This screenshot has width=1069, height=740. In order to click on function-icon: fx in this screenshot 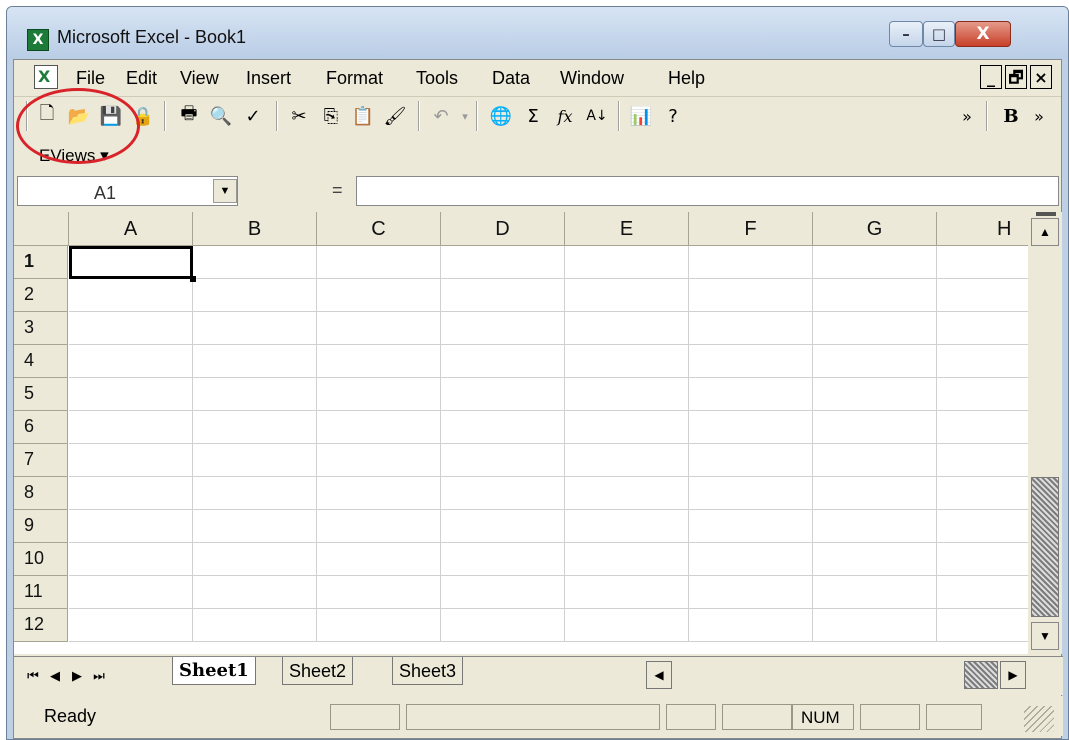, I will do `click(565, 116)`.